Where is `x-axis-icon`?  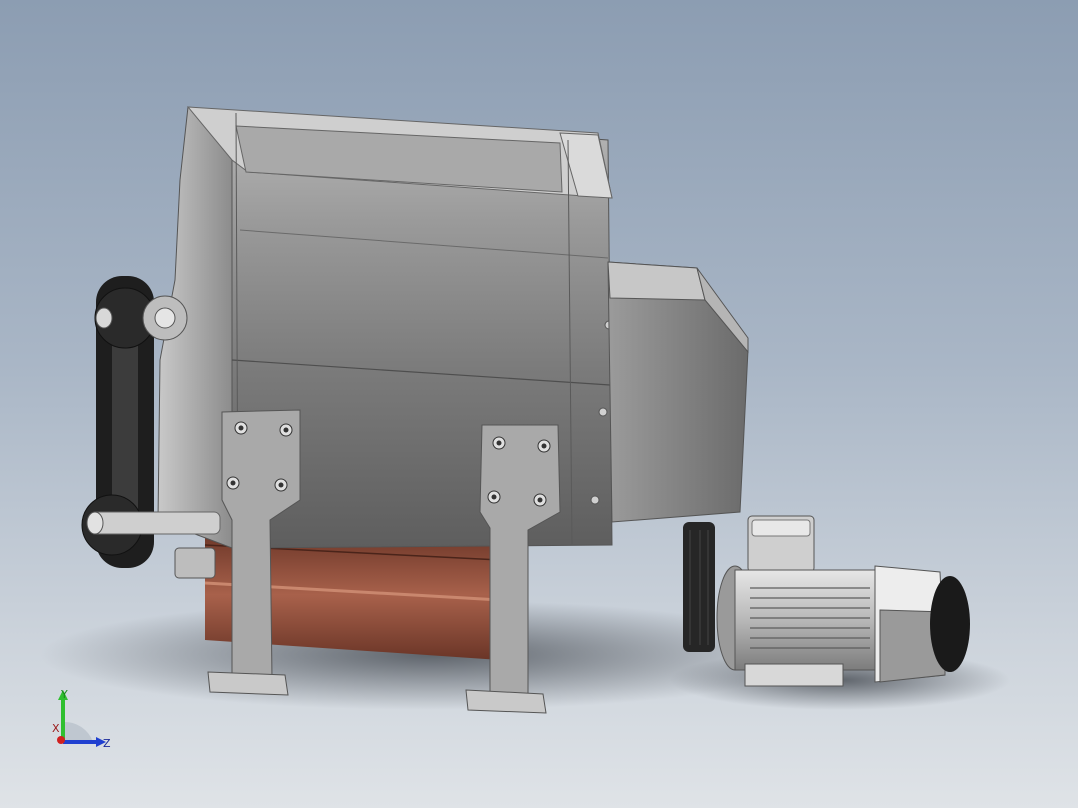
x-axis-icon is located at coordinates (61, 740).